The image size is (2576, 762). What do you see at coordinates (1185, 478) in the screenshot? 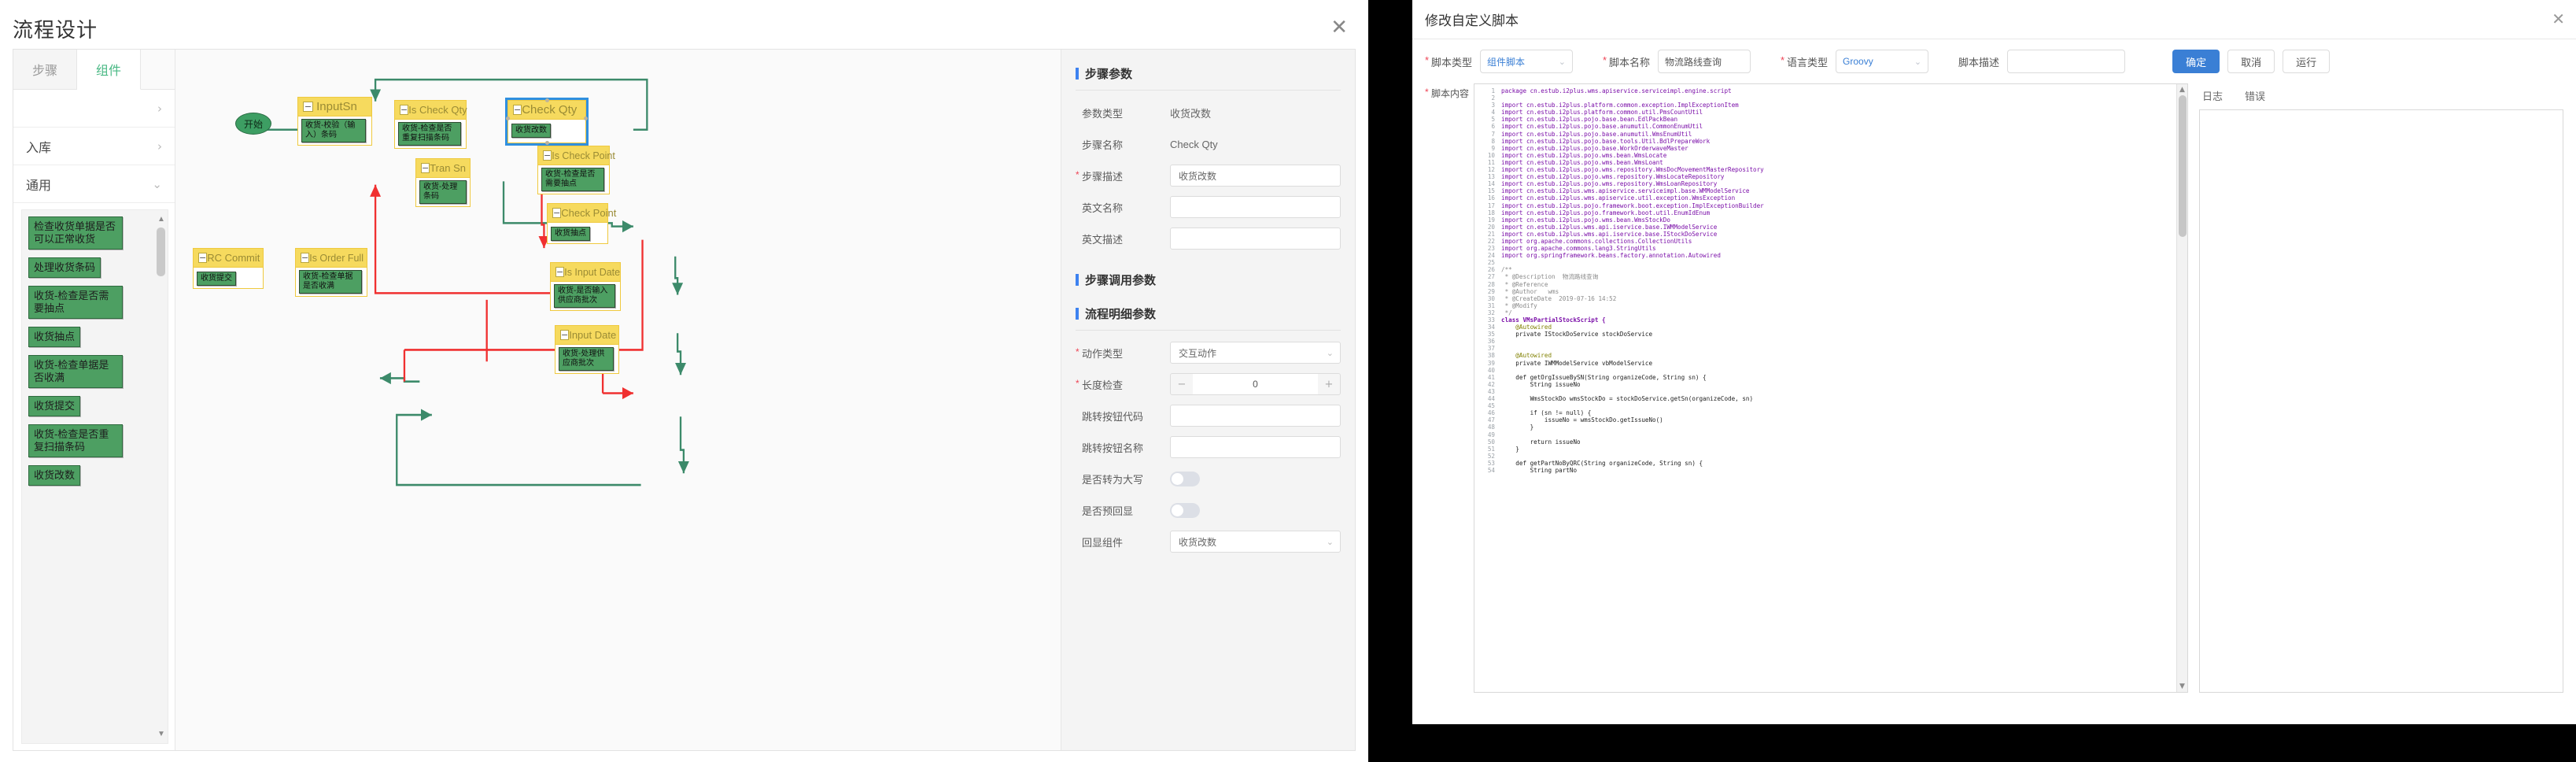
I see `uppercase-toggle` at bounding box center [1185, 478].